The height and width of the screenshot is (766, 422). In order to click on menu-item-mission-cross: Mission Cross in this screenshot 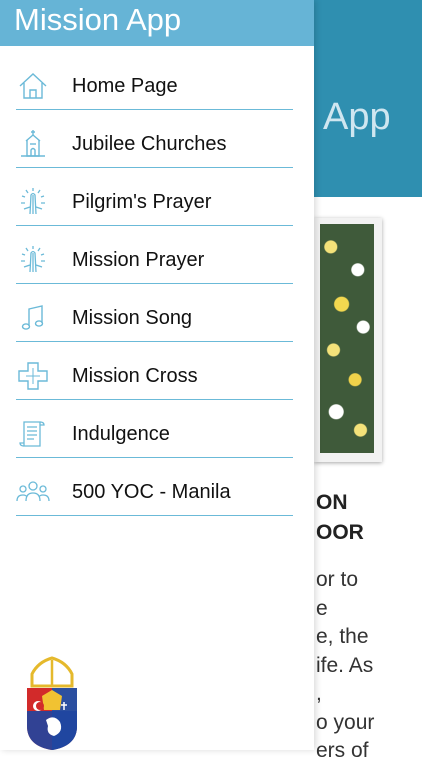, I will do `click(157, 376)`.